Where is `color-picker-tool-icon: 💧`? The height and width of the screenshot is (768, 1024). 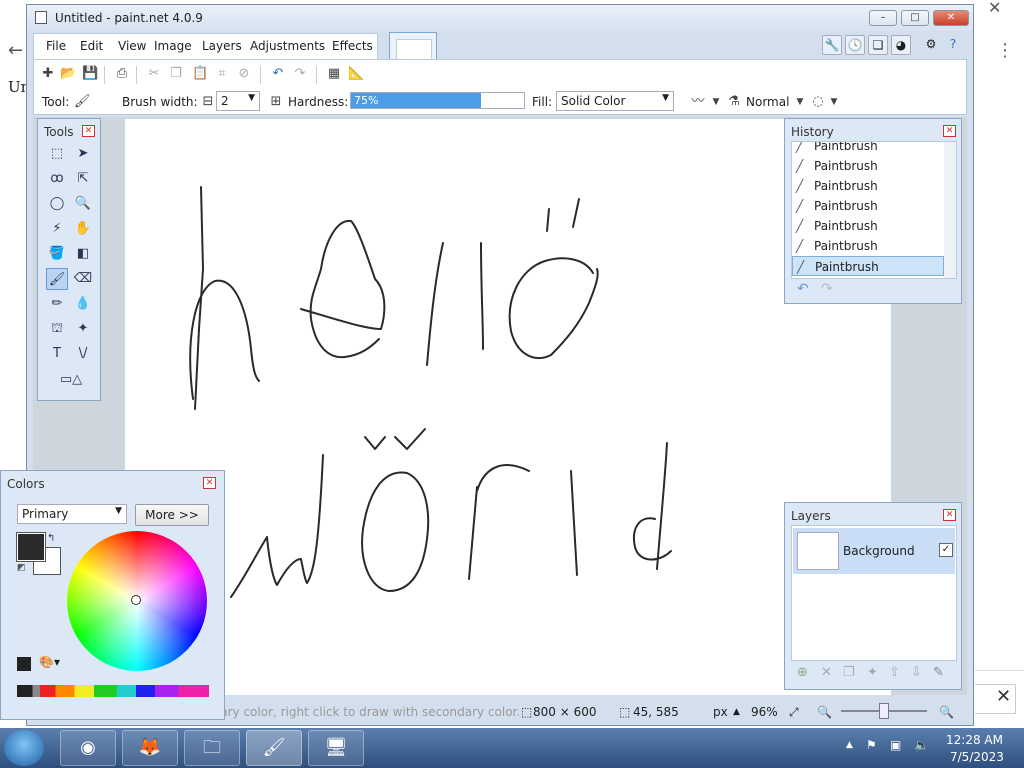 color-picker-tool-icon: 💧 is located at coordinates (83, 304).